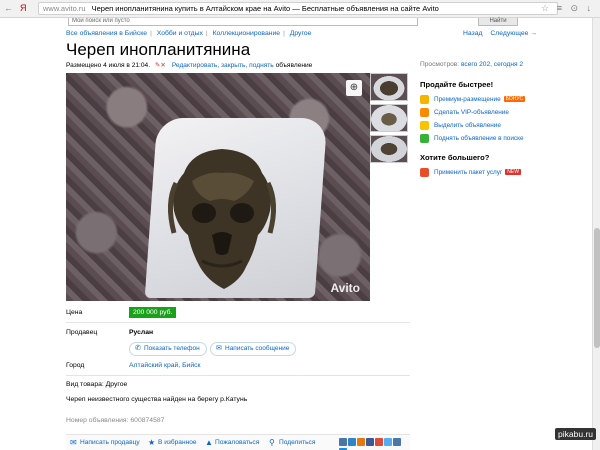 This screenshot has height=450, width=600. I want to click on premium-placement-link: Премиум-размещение БОНУС, so click(475, 101).